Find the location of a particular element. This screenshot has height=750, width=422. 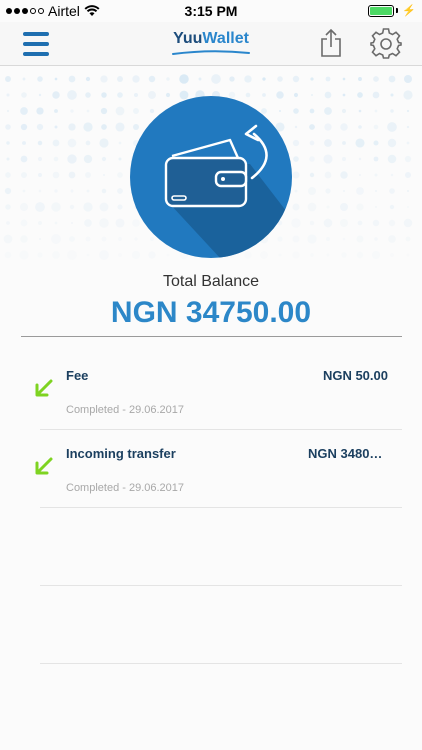

gear-icon is located at coordinates (386, 43).